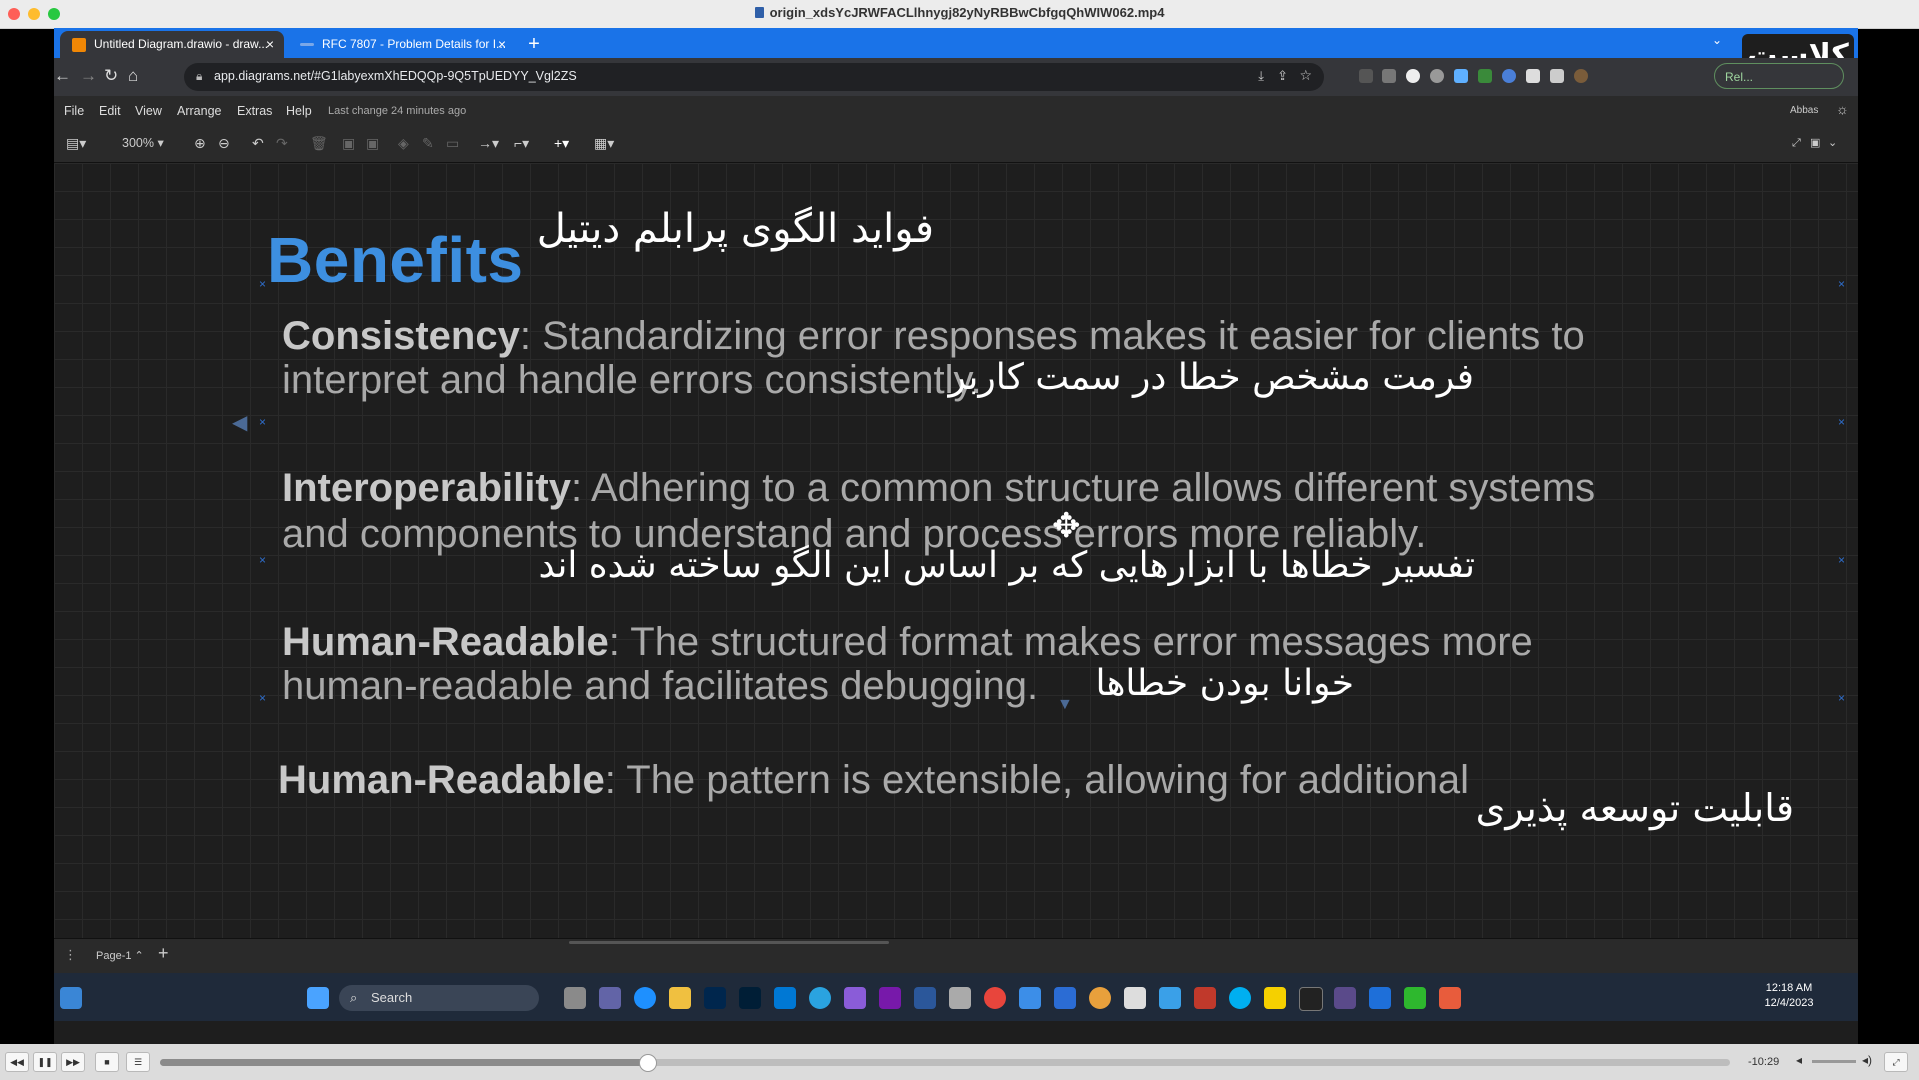  What do you see at coordinates (715, 998) in the screenshot?
I see `audition-icon` at bounding box center [715, 998].